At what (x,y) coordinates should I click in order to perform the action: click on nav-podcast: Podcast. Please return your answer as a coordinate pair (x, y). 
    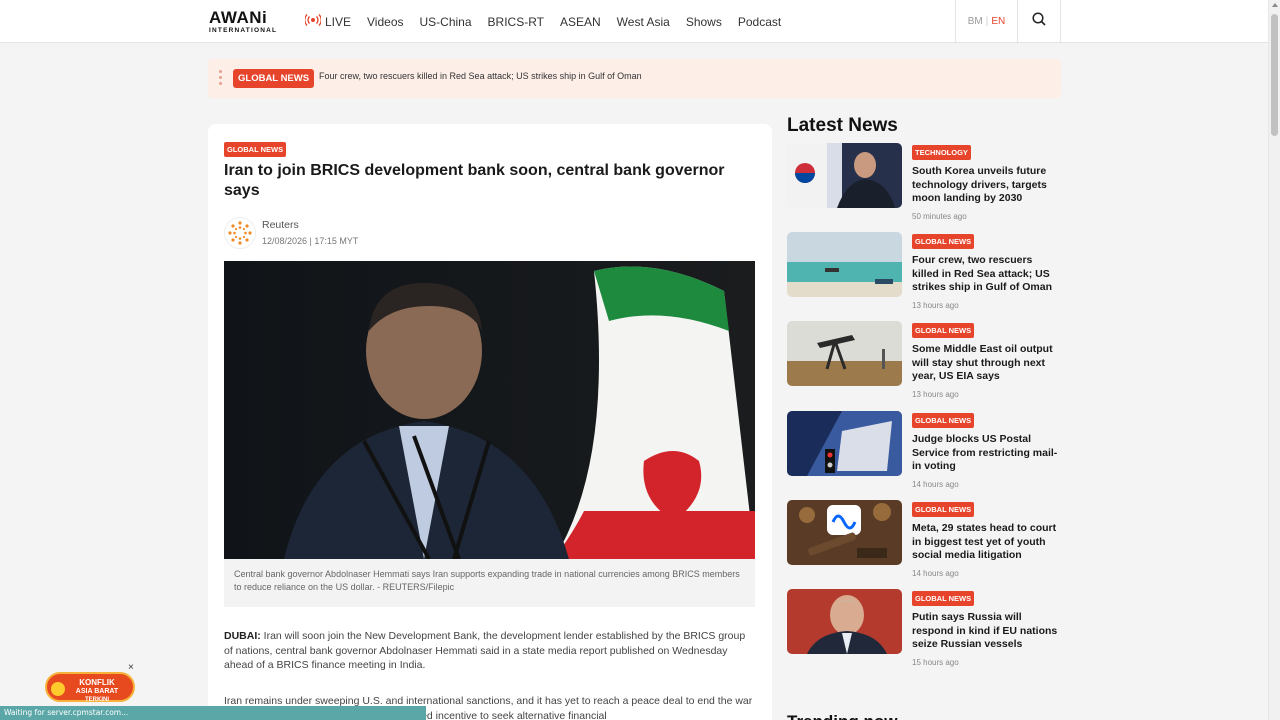
    Looking at the image, I should click on (759, 22).